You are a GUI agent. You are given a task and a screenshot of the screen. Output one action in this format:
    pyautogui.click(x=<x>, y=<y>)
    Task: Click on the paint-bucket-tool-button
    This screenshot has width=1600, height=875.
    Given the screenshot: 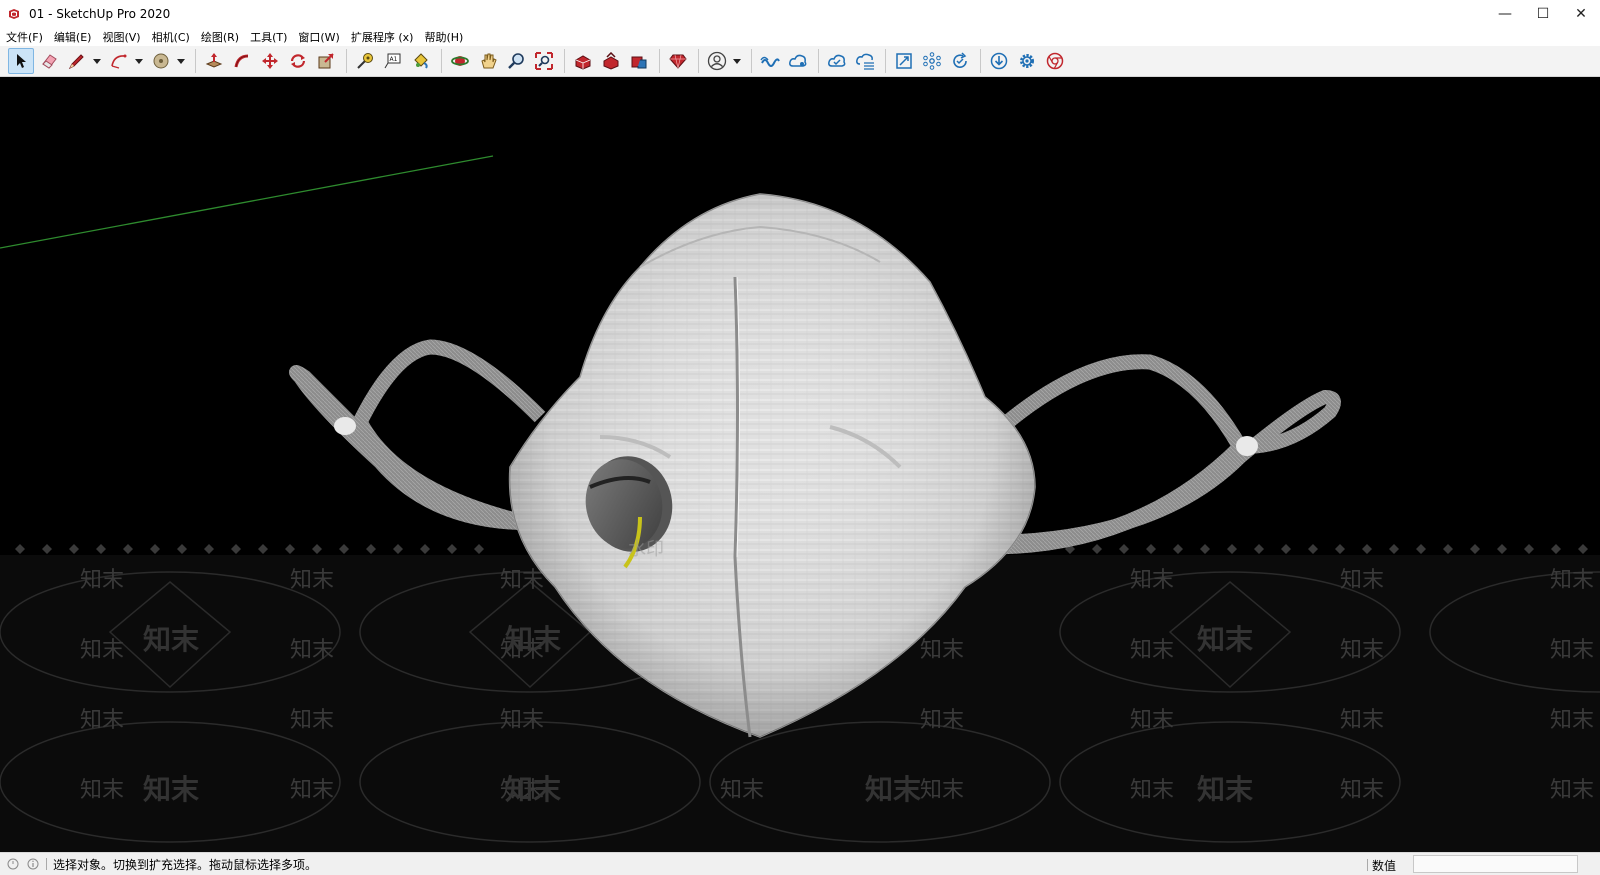 What is the action you would take?
    pyautogui.click(x=421, y=61)
    